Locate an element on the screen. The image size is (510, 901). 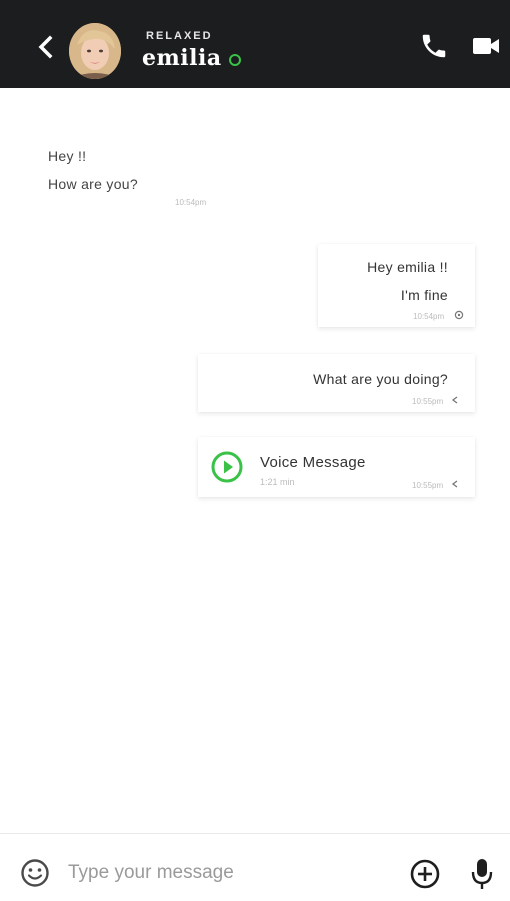
message-composer is located at coordinates (255, 867).